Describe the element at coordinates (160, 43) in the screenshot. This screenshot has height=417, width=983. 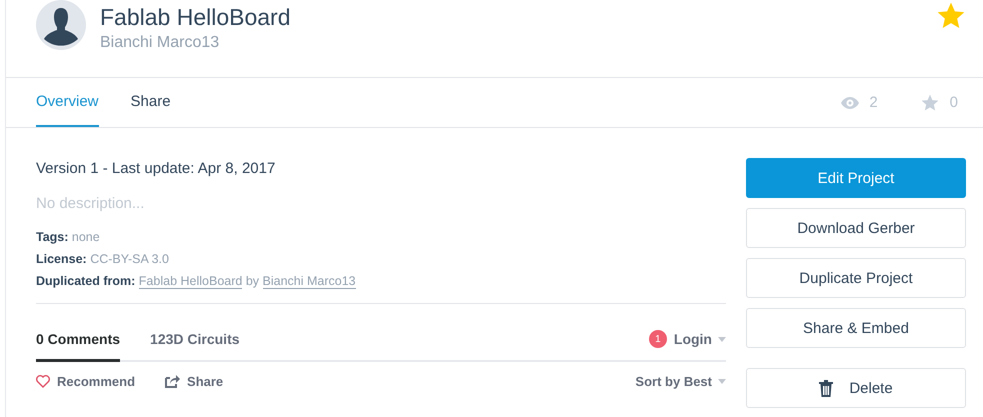
I see `author-name: Bianchi Marco13` at that location.